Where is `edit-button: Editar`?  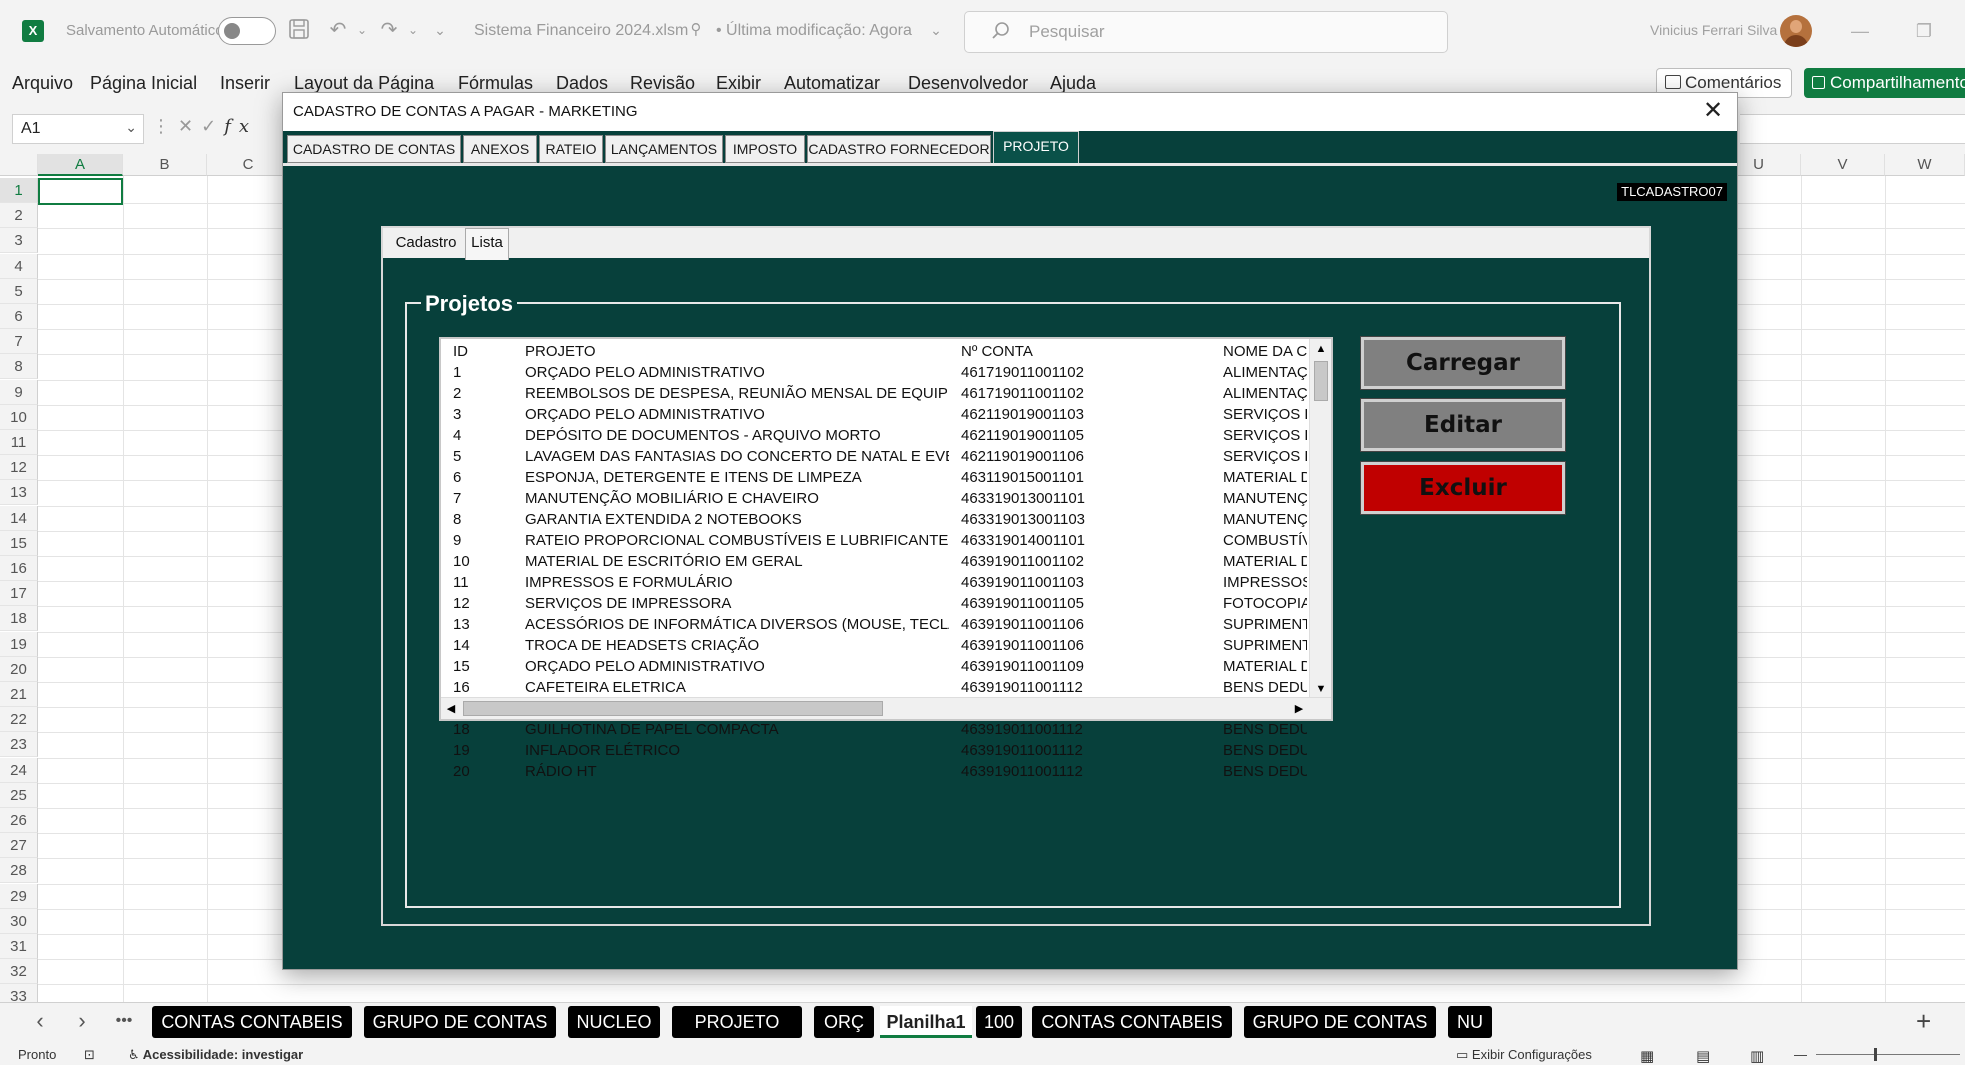 edit-button: Editar is located at coordinates (1463, 425).